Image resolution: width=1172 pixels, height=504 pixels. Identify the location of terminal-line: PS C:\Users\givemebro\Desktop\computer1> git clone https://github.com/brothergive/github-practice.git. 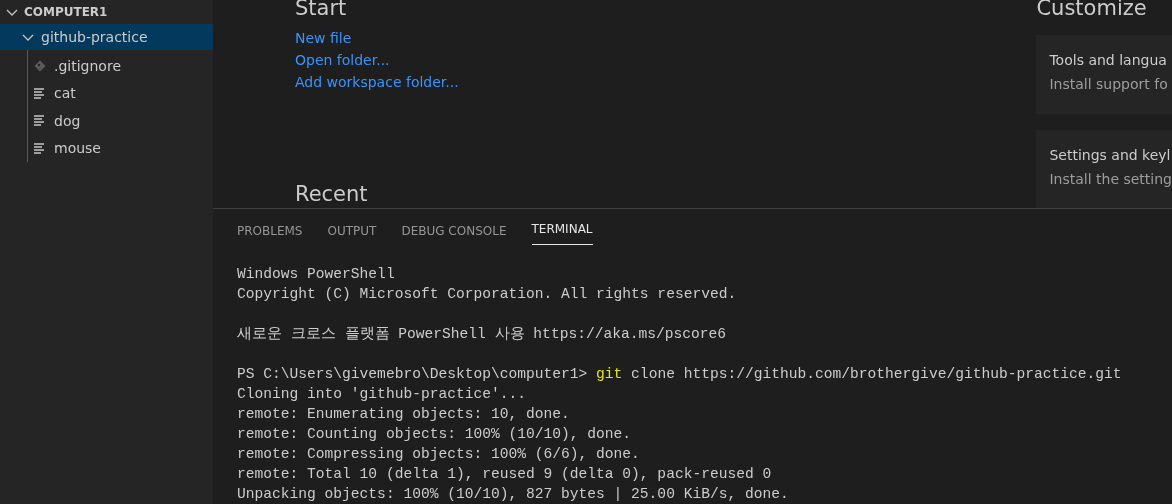
(680, 374).